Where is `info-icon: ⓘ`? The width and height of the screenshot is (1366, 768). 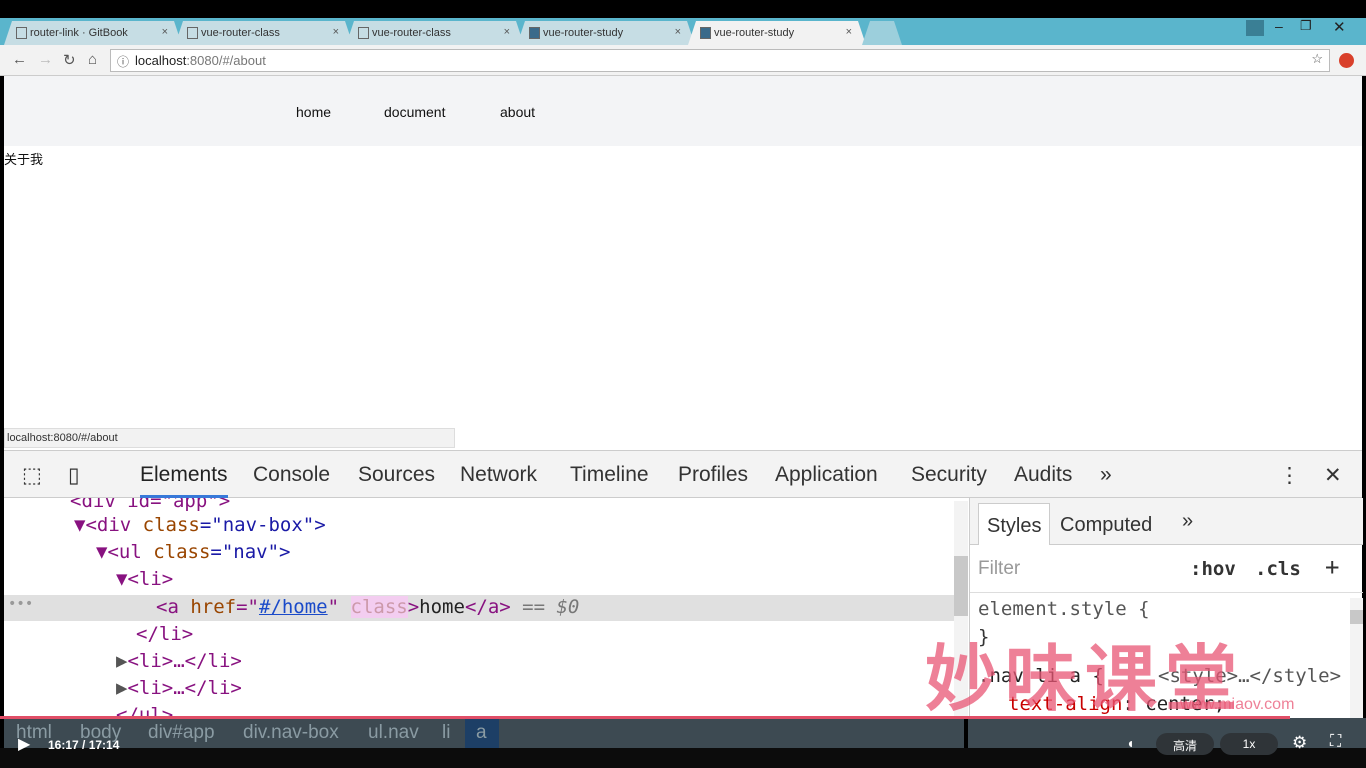
info-icon: ⓘ is located at coordinates (123, 62).